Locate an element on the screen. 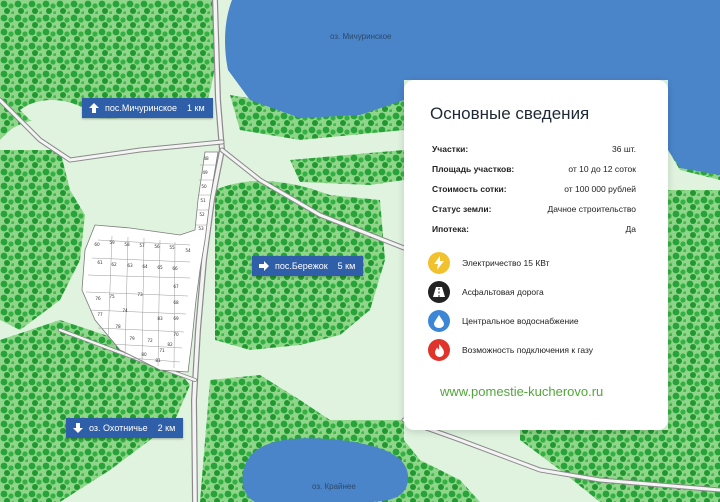 This screenshot has height=502, width=720. info-value: от 100 000 рублей is located at coordinates (600, 189).